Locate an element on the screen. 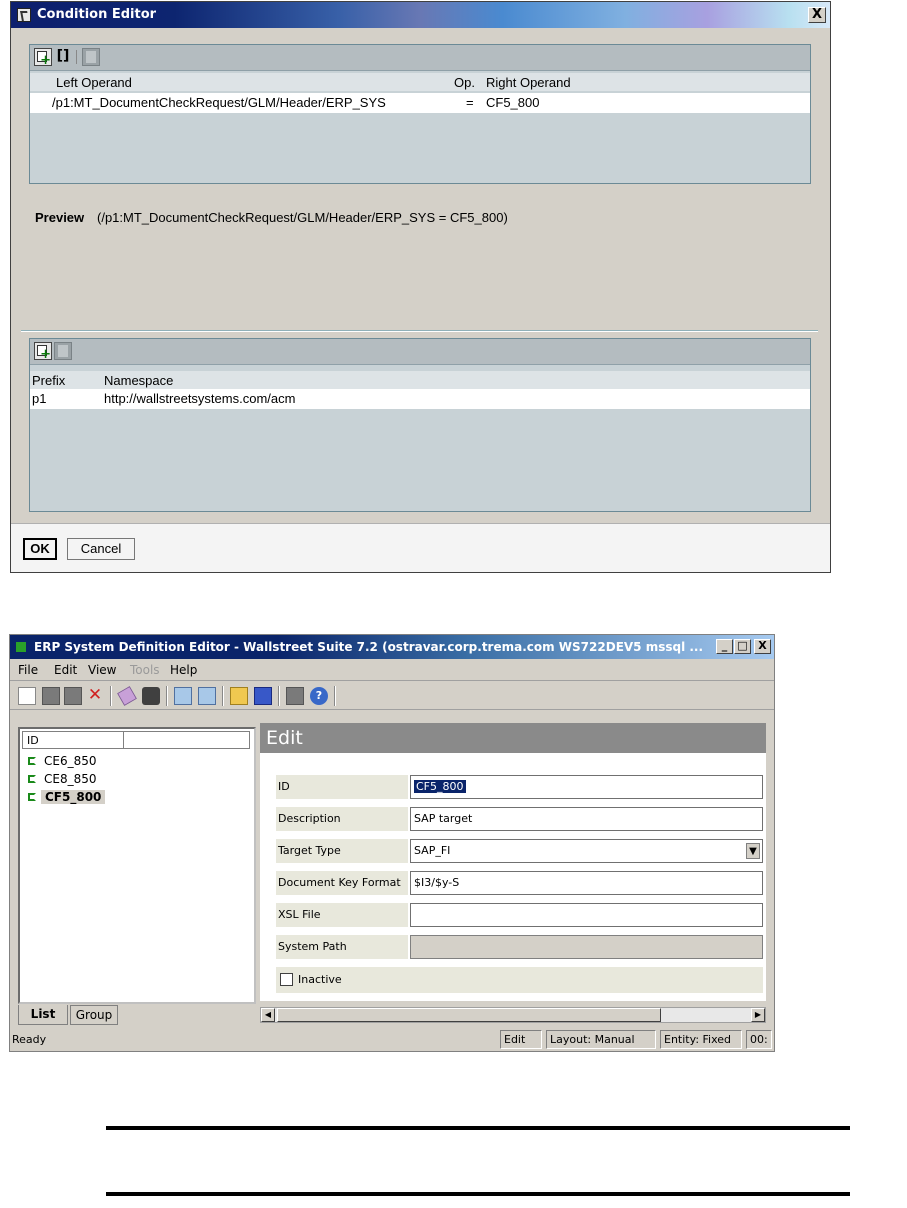 The image size is (907, 1208). menu-view: View is located at coordinates (102, 670).